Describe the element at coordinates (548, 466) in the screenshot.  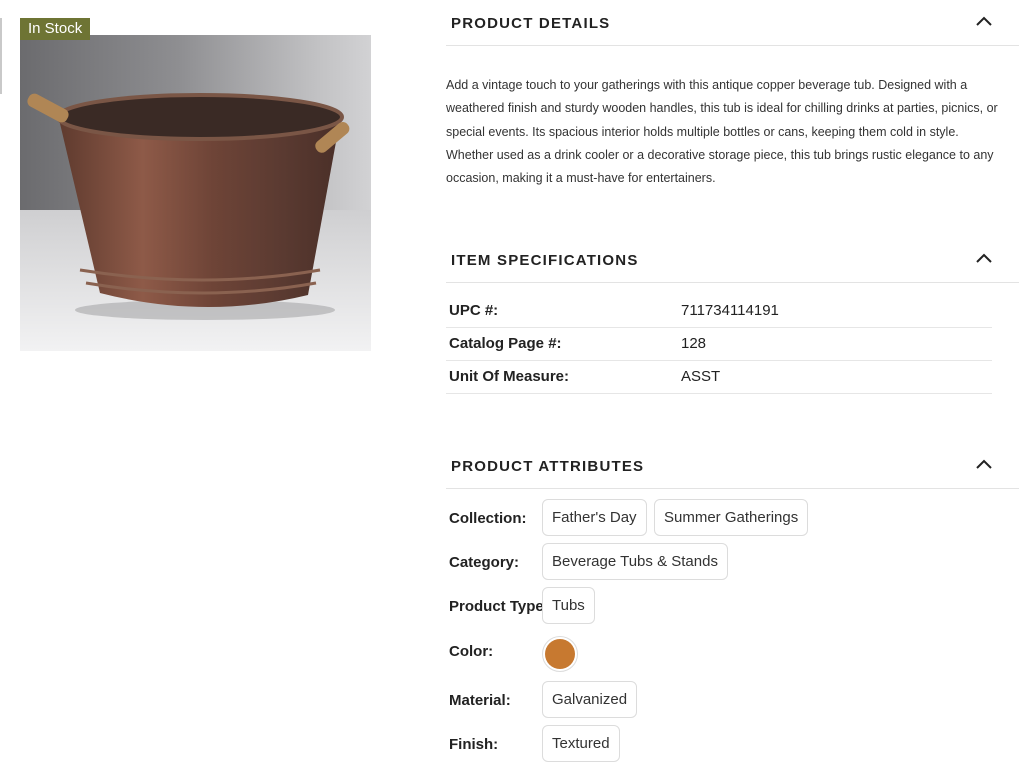
I see `section-title: PRODUCT ATTRIBUTES` at that location.